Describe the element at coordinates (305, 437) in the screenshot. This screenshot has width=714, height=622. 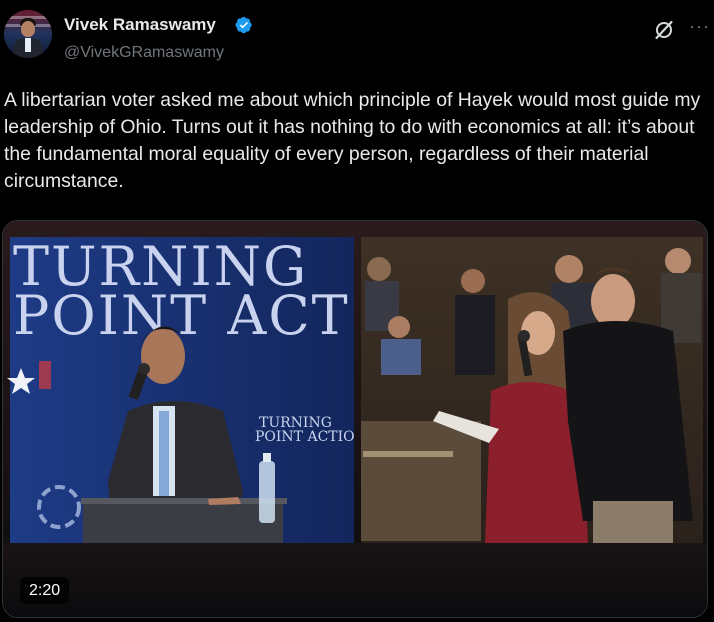
I see `podium-text-line2: POINT ACTIO` at that location.